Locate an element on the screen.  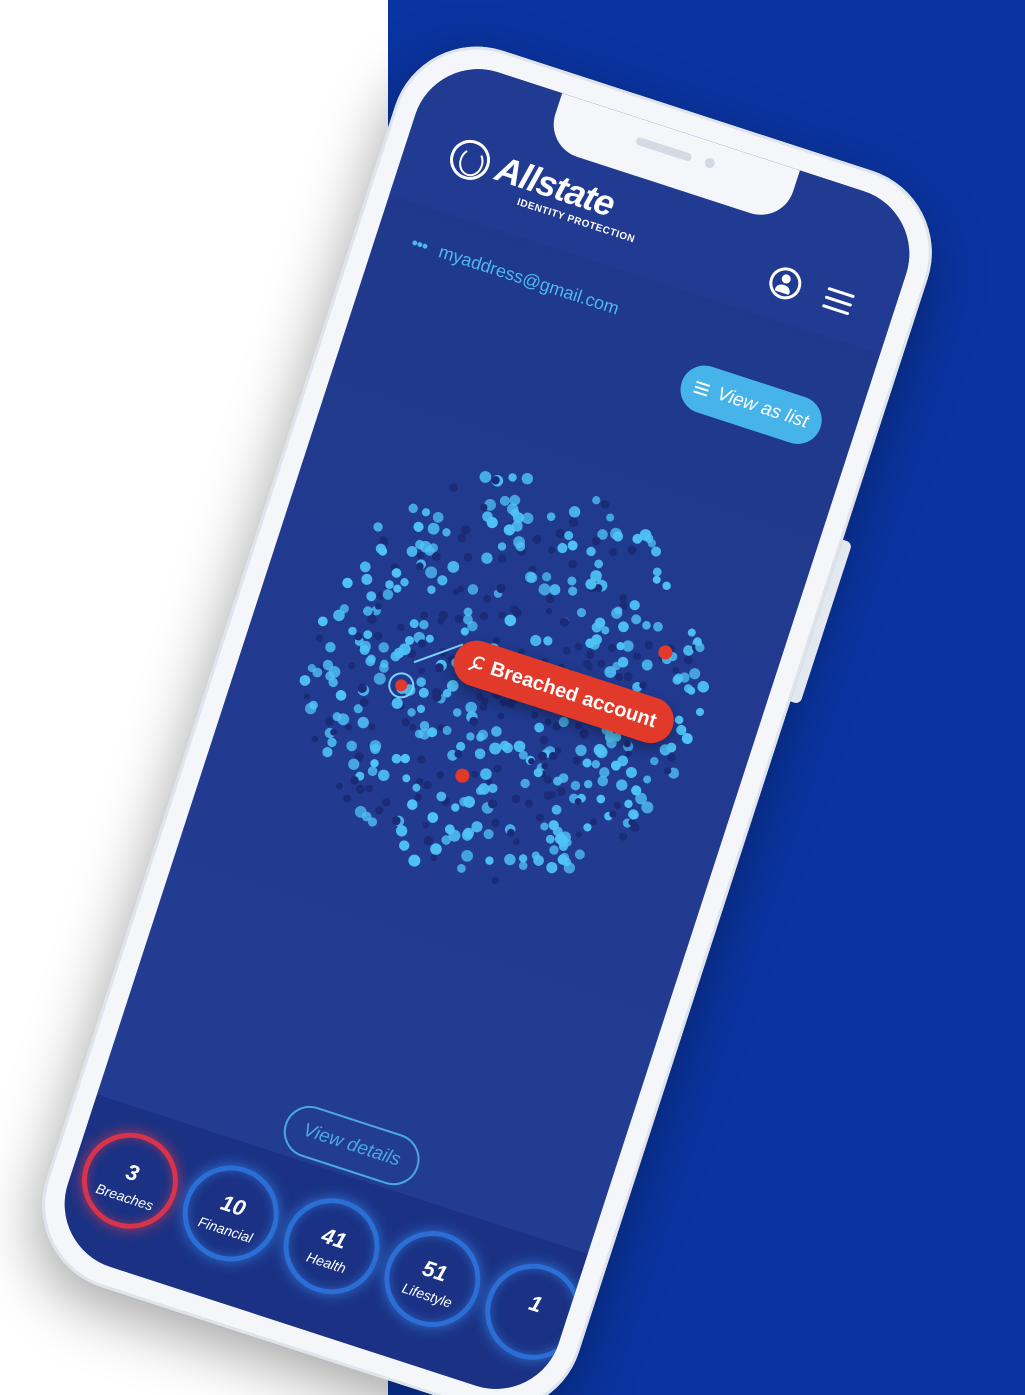
stat-lifestyle: 51 Lifestyle is located at coordinates (432, 1279).